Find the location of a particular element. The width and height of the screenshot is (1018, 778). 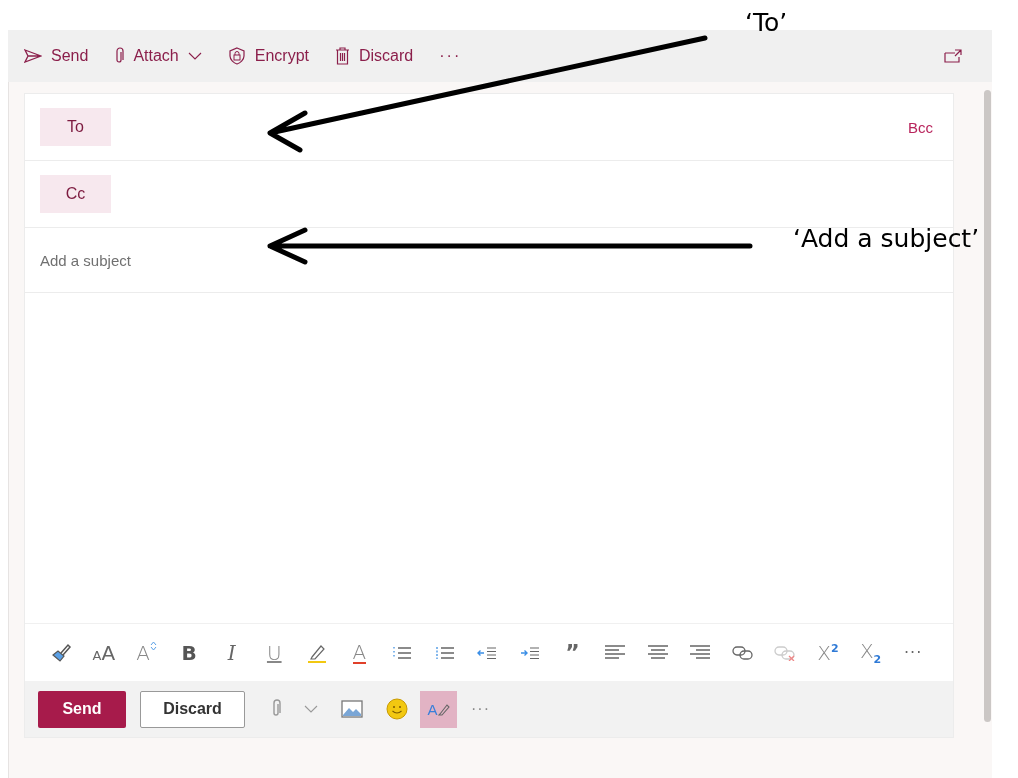

discard-command: Discard is located at coordinates (374, 56).